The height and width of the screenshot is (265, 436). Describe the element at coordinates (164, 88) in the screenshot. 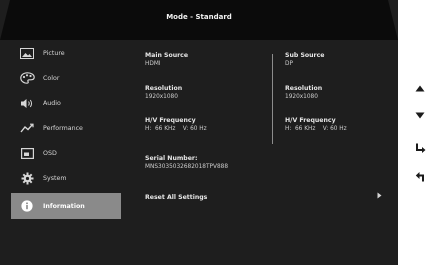

I see `main-resolution-title: Resolution` at that location.